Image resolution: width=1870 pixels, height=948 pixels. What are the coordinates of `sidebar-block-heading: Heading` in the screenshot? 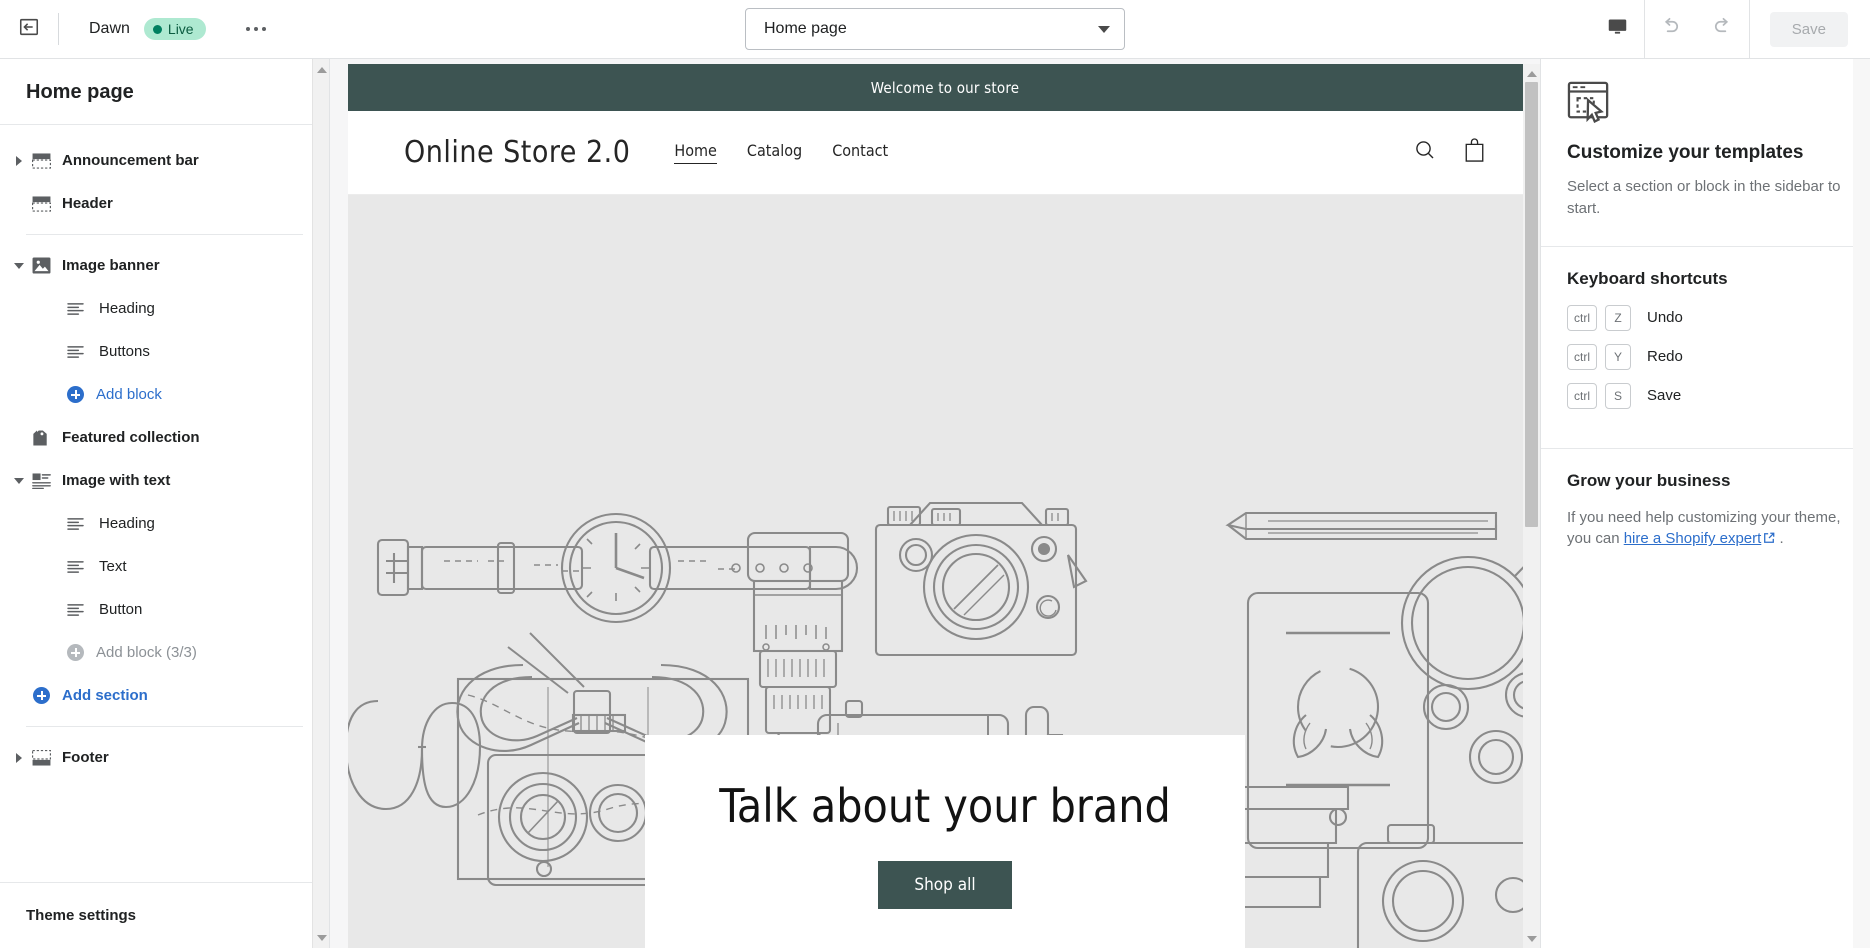 It's located at (164, 308).